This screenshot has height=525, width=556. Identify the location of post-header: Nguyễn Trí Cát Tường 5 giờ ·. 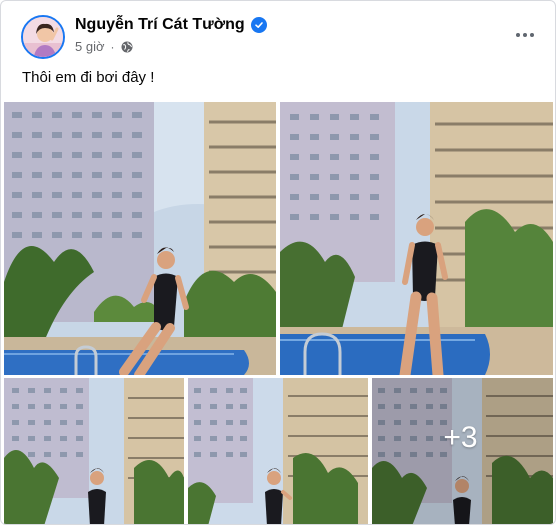
(278, 33).